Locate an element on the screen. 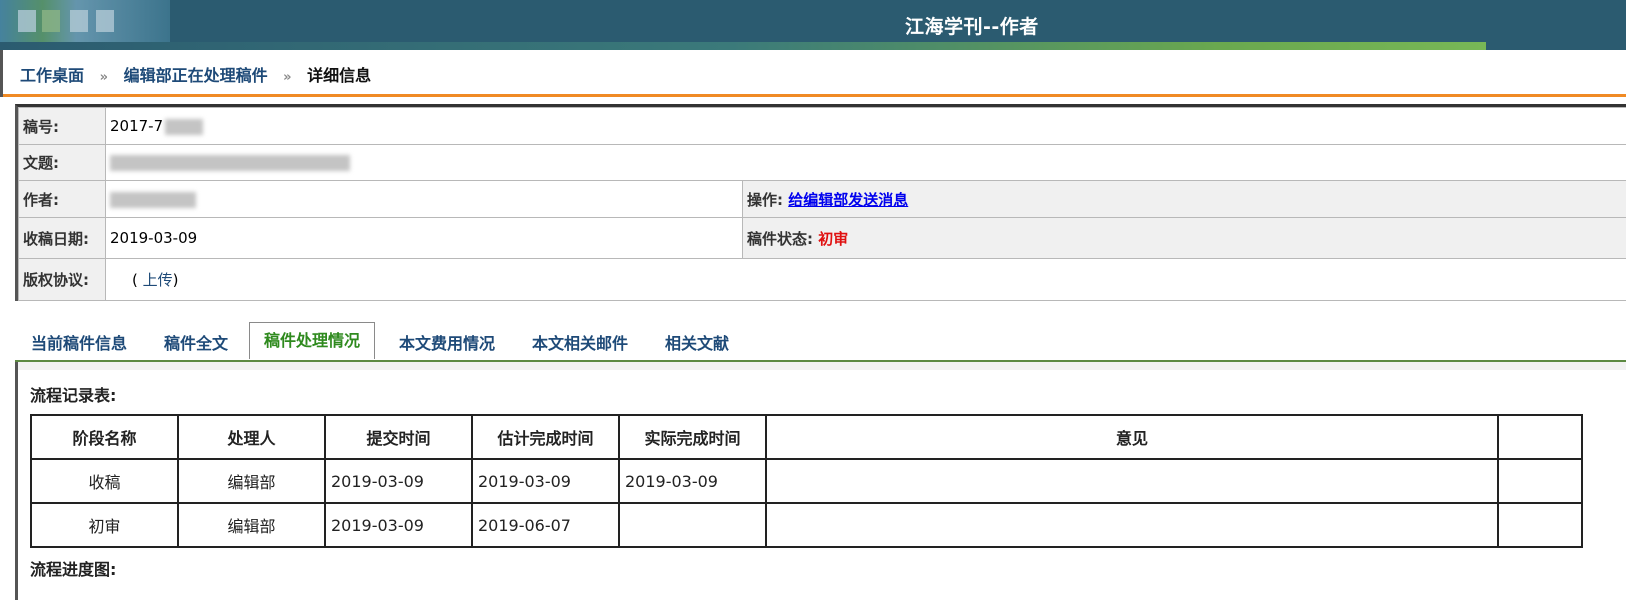 The image size is (1626, 600). tab-fulltext: 稿件全文 is located at coordinates (196, 342).